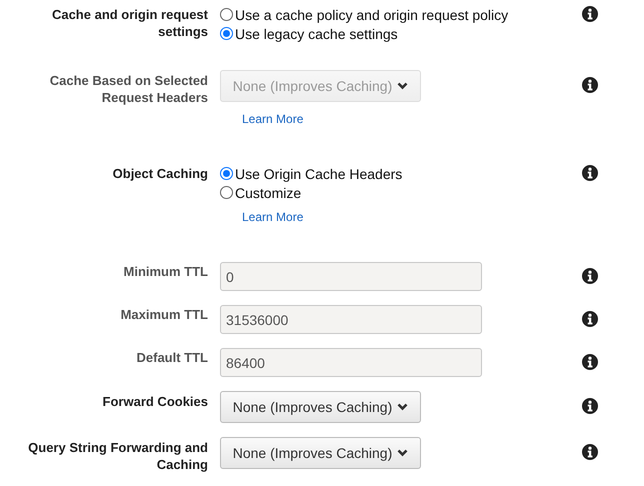  What do you see at coordinates (129, 23) in the screenshot?
I see `field-label: Cache and origin request settings` at bounding box center [129, 23].